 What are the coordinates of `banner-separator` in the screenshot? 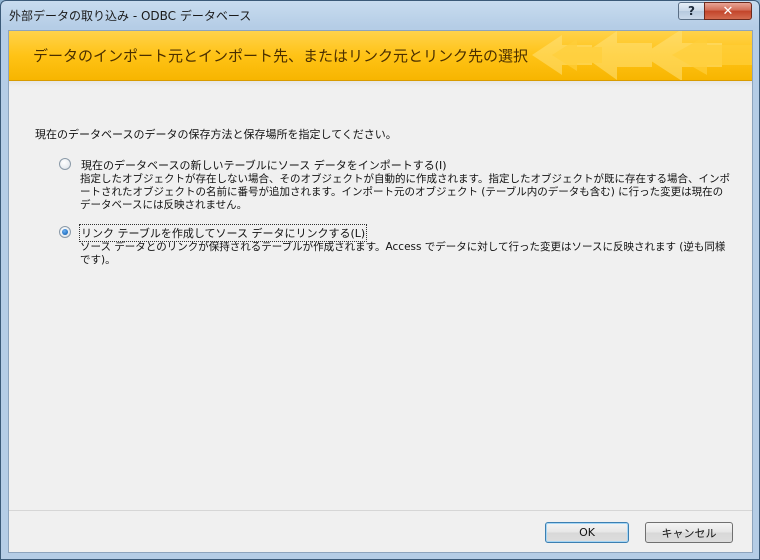 It's located at (380, 84).